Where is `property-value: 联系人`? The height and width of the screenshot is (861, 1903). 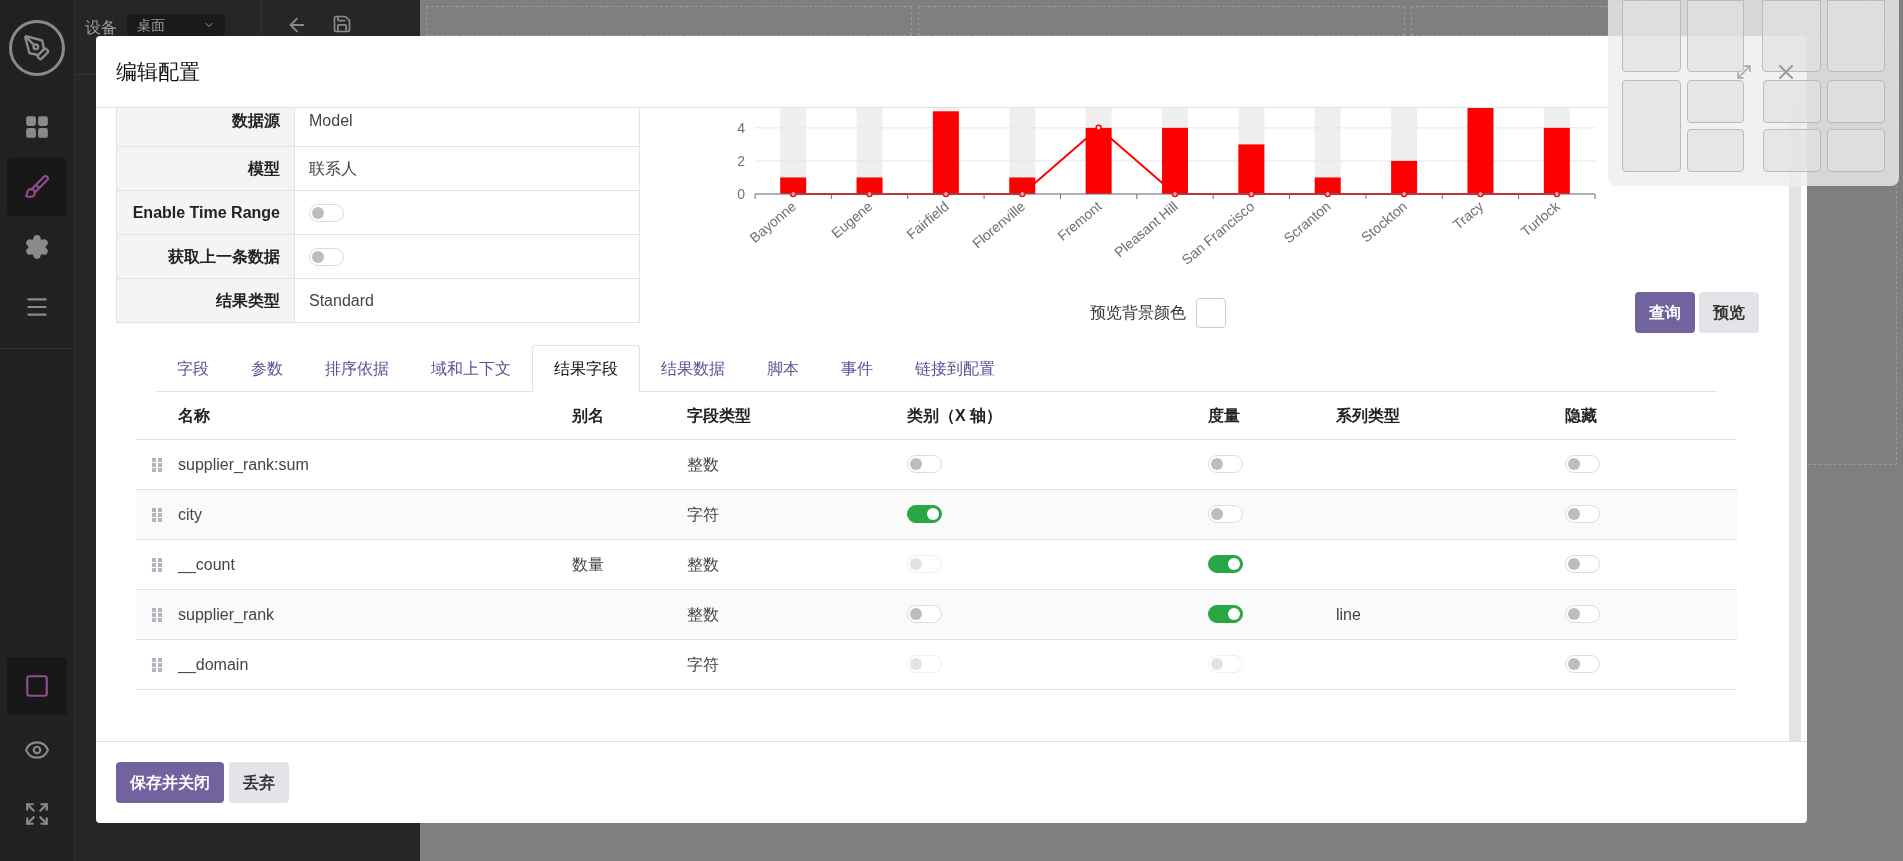
property-value: 联系人 is located at coordinates (333, 168).